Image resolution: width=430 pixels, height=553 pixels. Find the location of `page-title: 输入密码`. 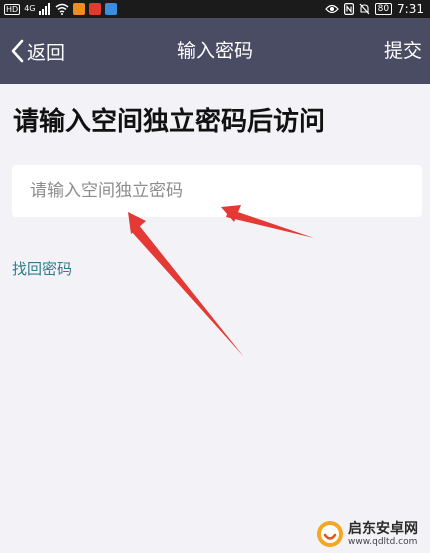

page-title: 输入密码 is located at coordinates (214, 51).